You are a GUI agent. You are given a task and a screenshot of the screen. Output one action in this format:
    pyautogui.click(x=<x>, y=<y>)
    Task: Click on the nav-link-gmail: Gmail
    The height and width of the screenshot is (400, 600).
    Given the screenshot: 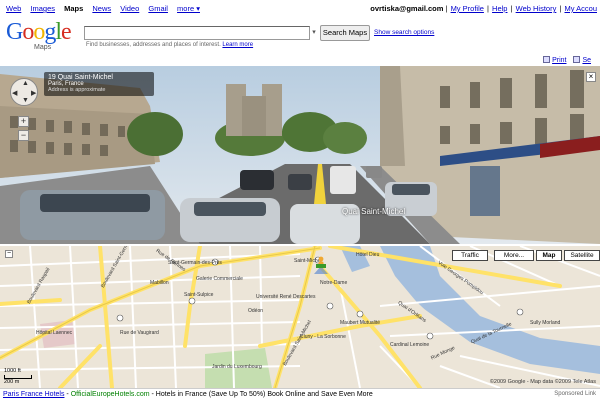 What is the action you would take?
    pyautogui.click(x=158, y=8)
    